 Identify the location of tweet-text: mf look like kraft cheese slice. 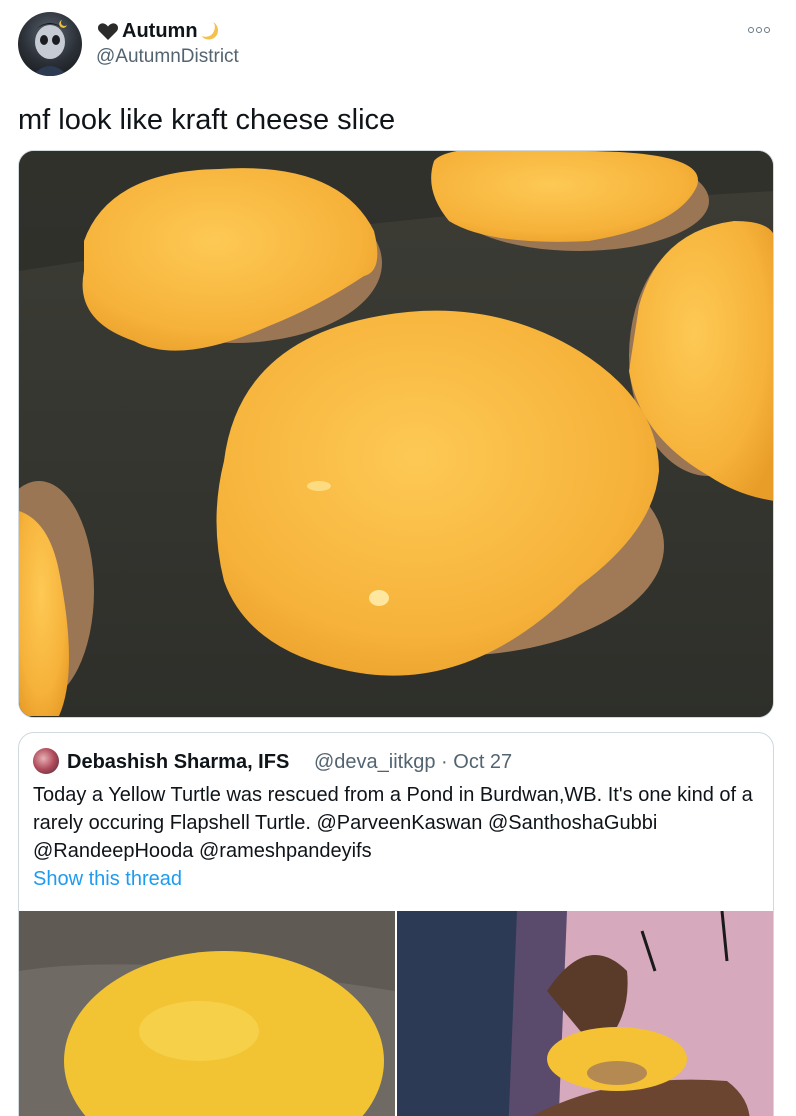
(207, 120).